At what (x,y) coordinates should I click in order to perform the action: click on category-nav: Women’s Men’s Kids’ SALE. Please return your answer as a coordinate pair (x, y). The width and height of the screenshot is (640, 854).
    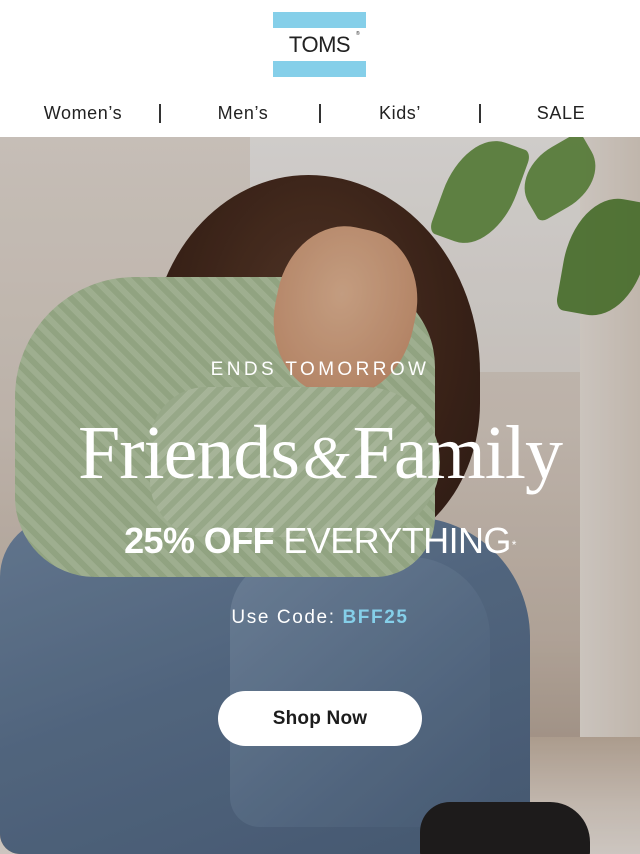
    Looking at the image, I should click on (320, 113).